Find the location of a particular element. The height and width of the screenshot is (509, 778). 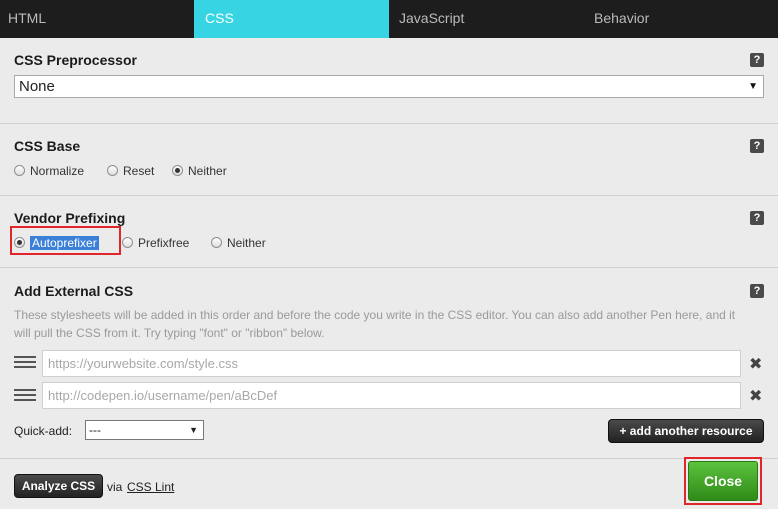

css-base-help-icon: ? is located at coordinates (757, 146).